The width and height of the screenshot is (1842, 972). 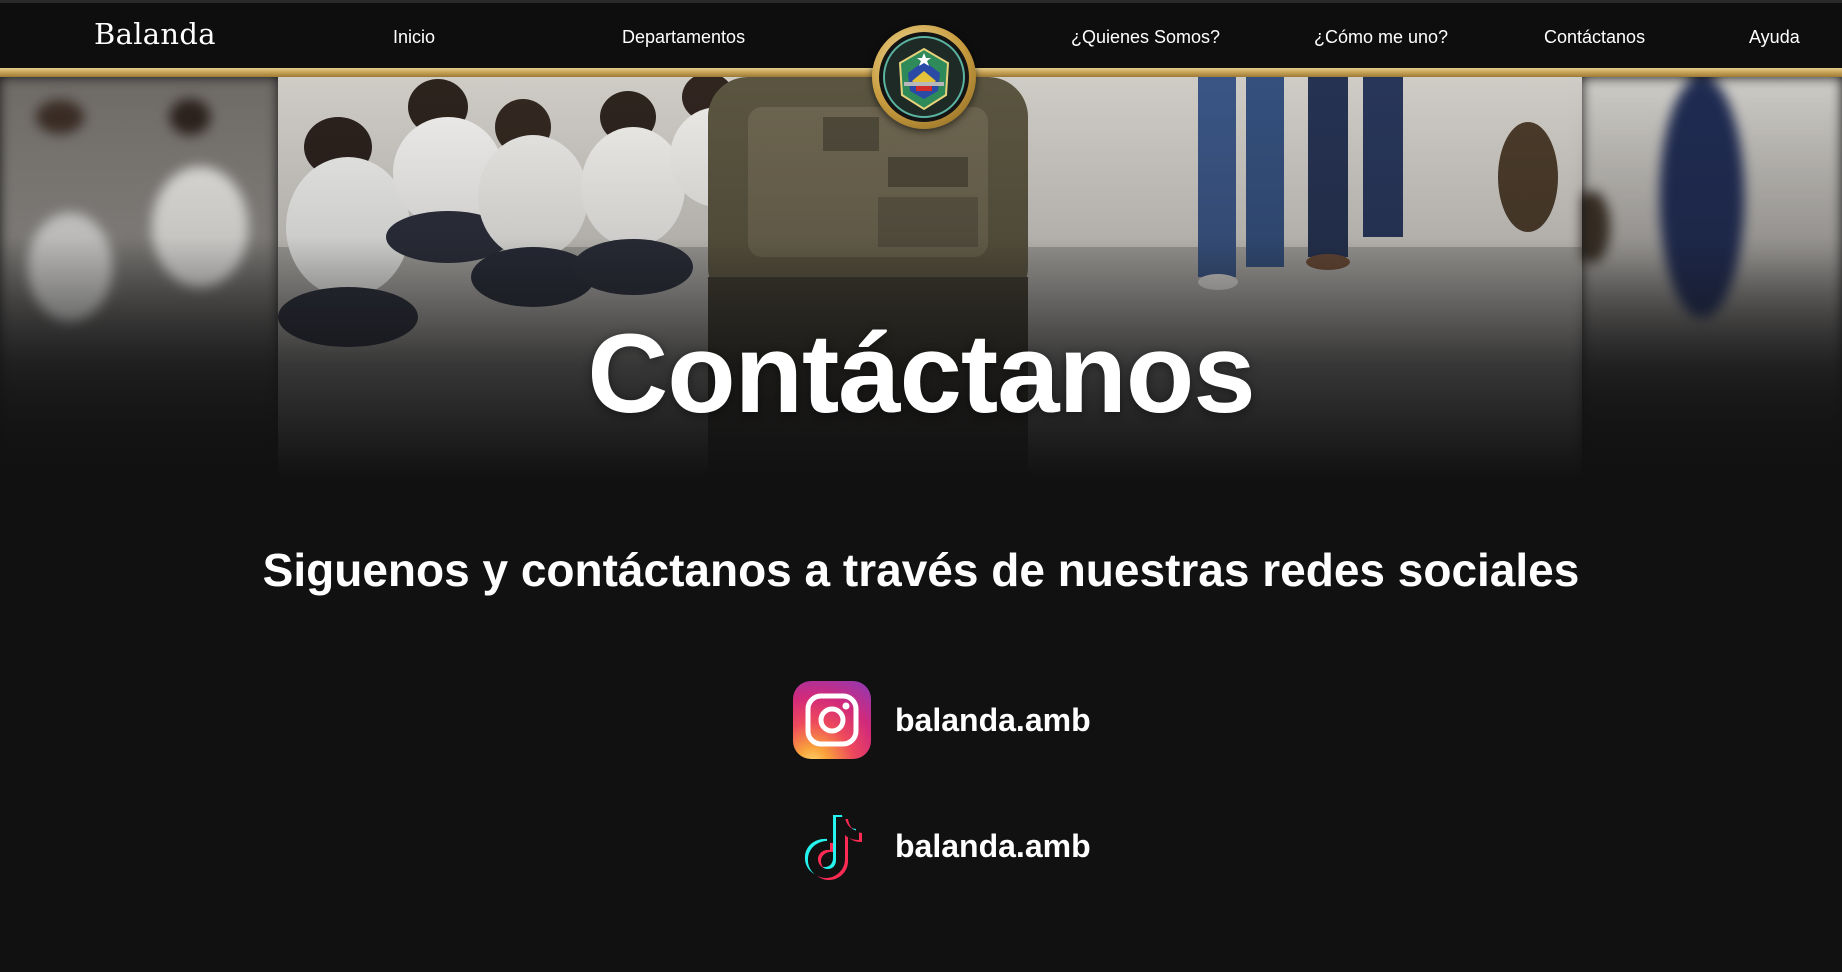 I want to click on brand-logo-text: Balanda, so click(x=155, y=34).